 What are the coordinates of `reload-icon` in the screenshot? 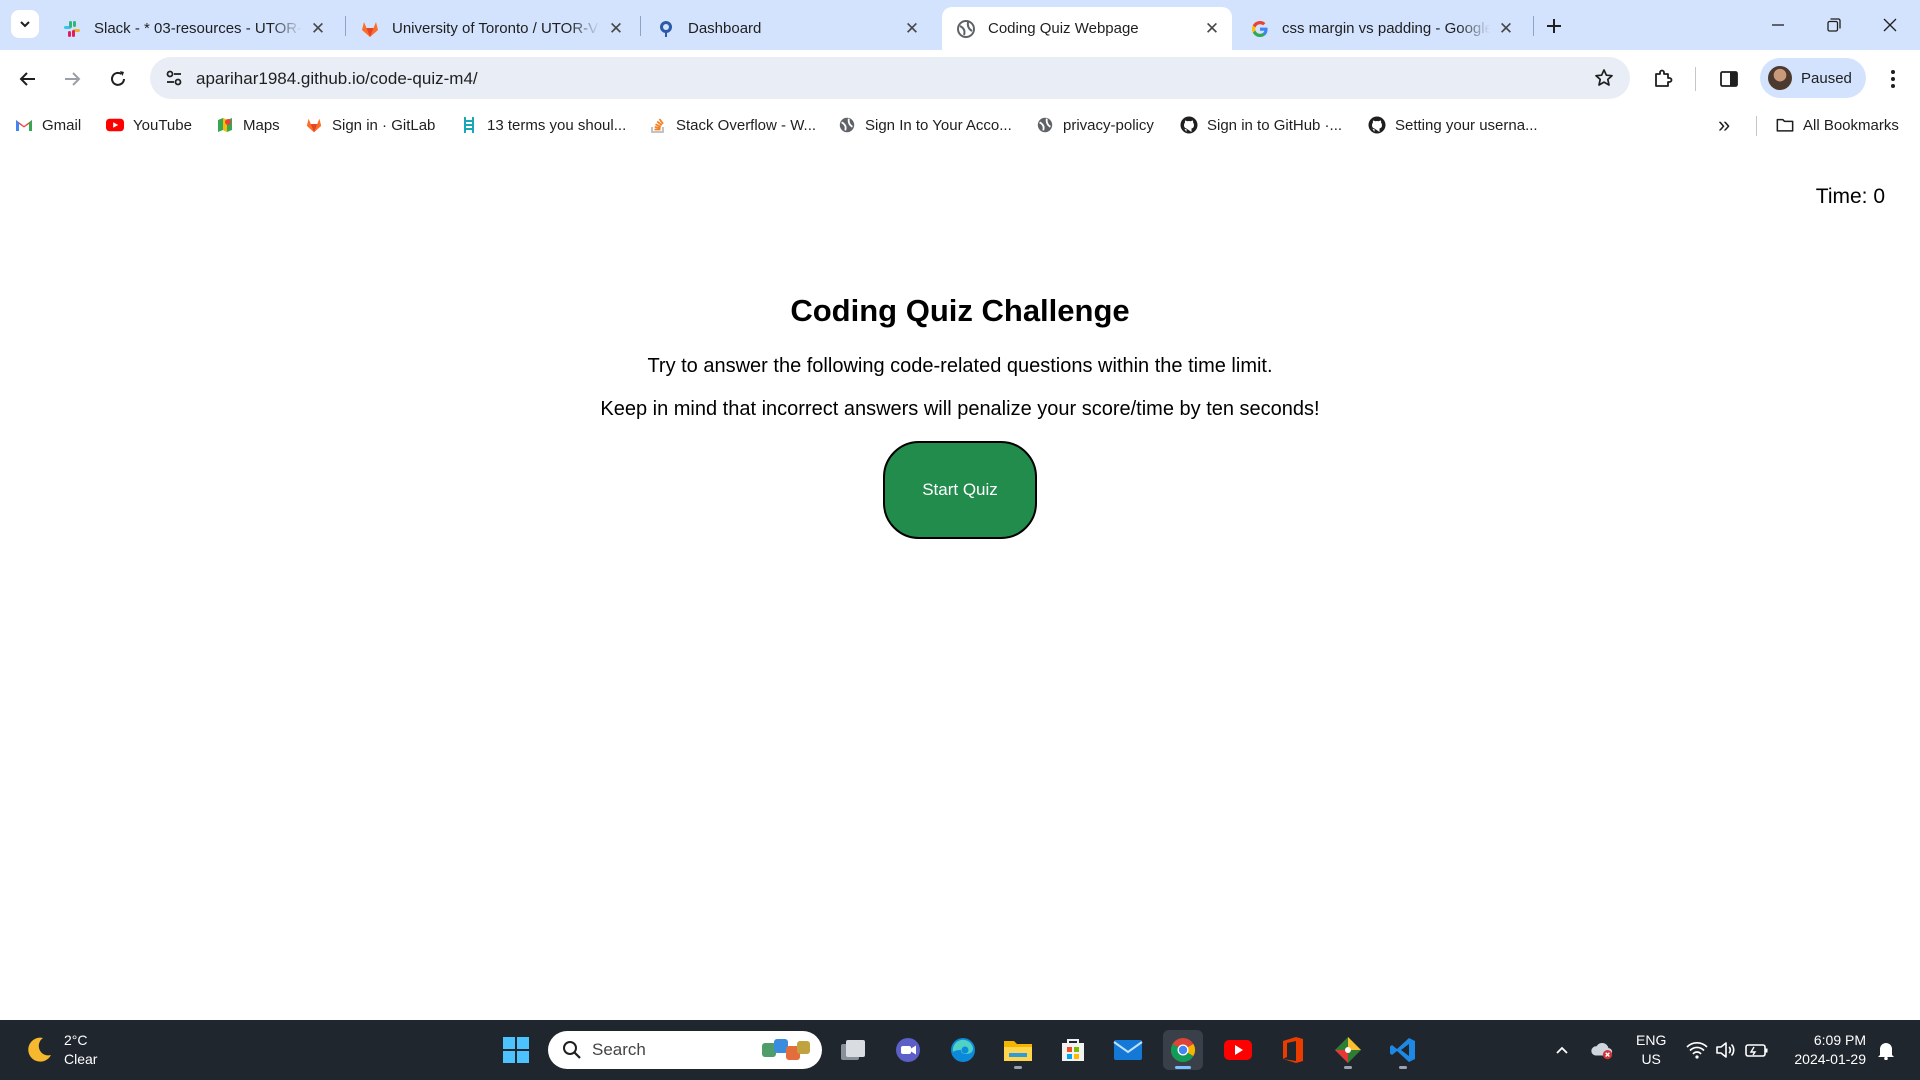 It's located at (118, 78).